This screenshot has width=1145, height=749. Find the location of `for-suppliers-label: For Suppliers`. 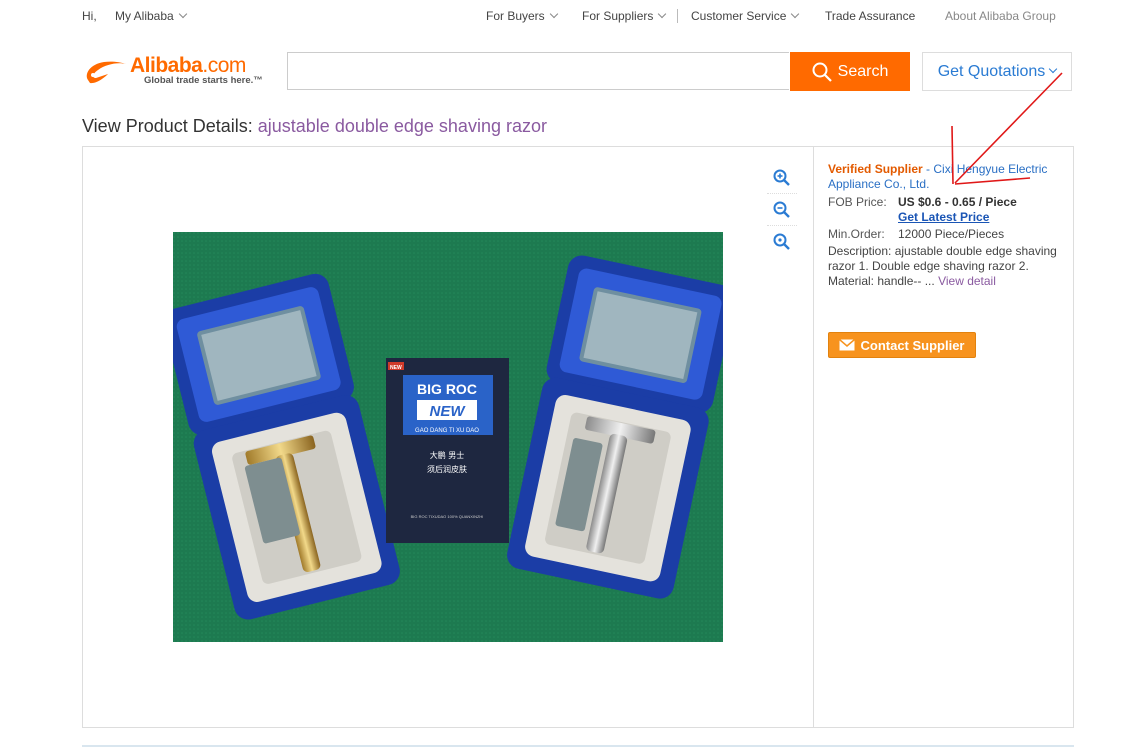

for-suppliers-label: For Suppliers is located at coordinates (618, 16).